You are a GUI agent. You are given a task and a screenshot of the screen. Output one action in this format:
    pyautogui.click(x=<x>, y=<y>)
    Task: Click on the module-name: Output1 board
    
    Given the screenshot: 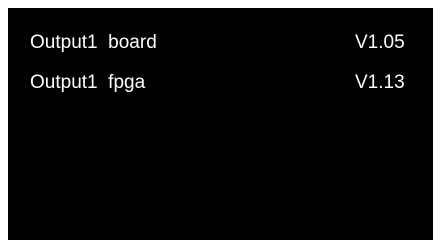 What is the action you would take?
    pyautogui.click(x=93, y=42)
    